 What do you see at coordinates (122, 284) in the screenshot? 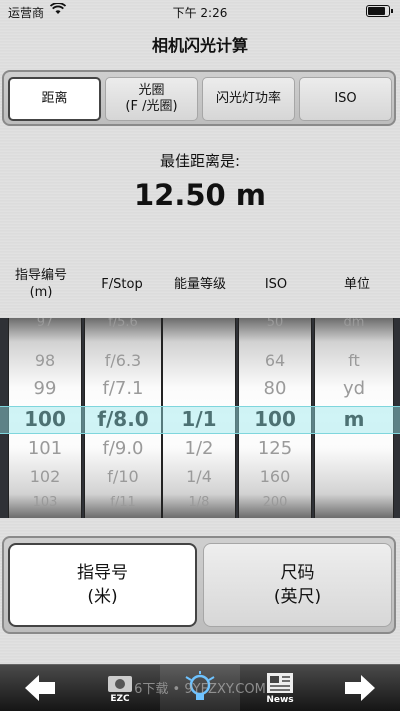
I see `header-fstop: F/Stop` at bounding box center [122, 284].